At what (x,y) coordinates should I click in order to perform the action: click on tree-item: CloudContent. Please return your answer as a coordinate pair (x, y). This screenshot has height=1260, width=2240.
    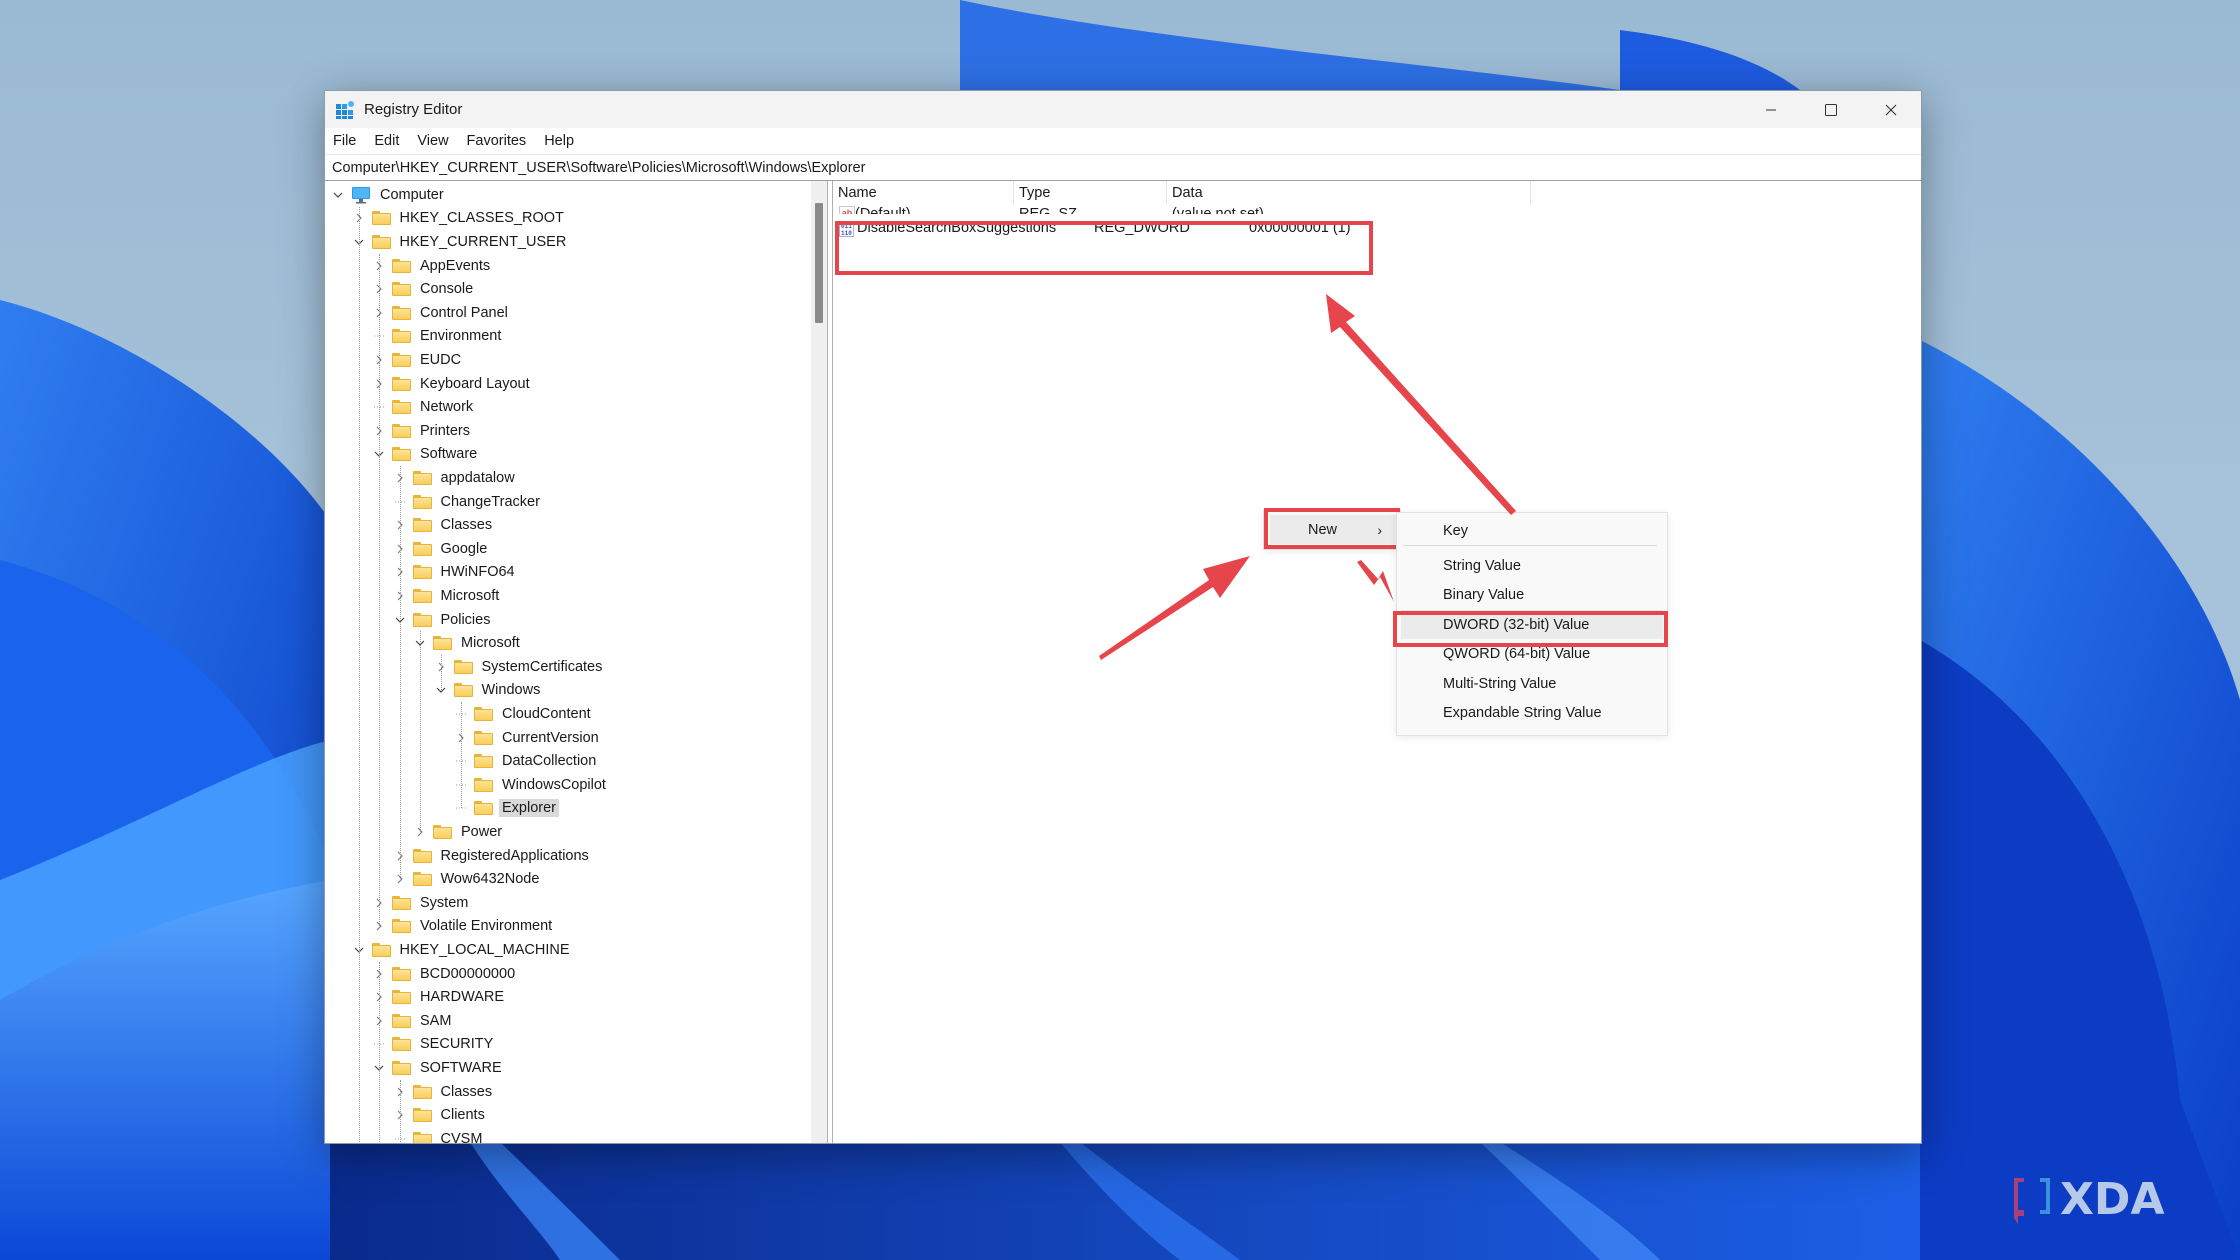
    Looking at the image, I should click on (524, 714).